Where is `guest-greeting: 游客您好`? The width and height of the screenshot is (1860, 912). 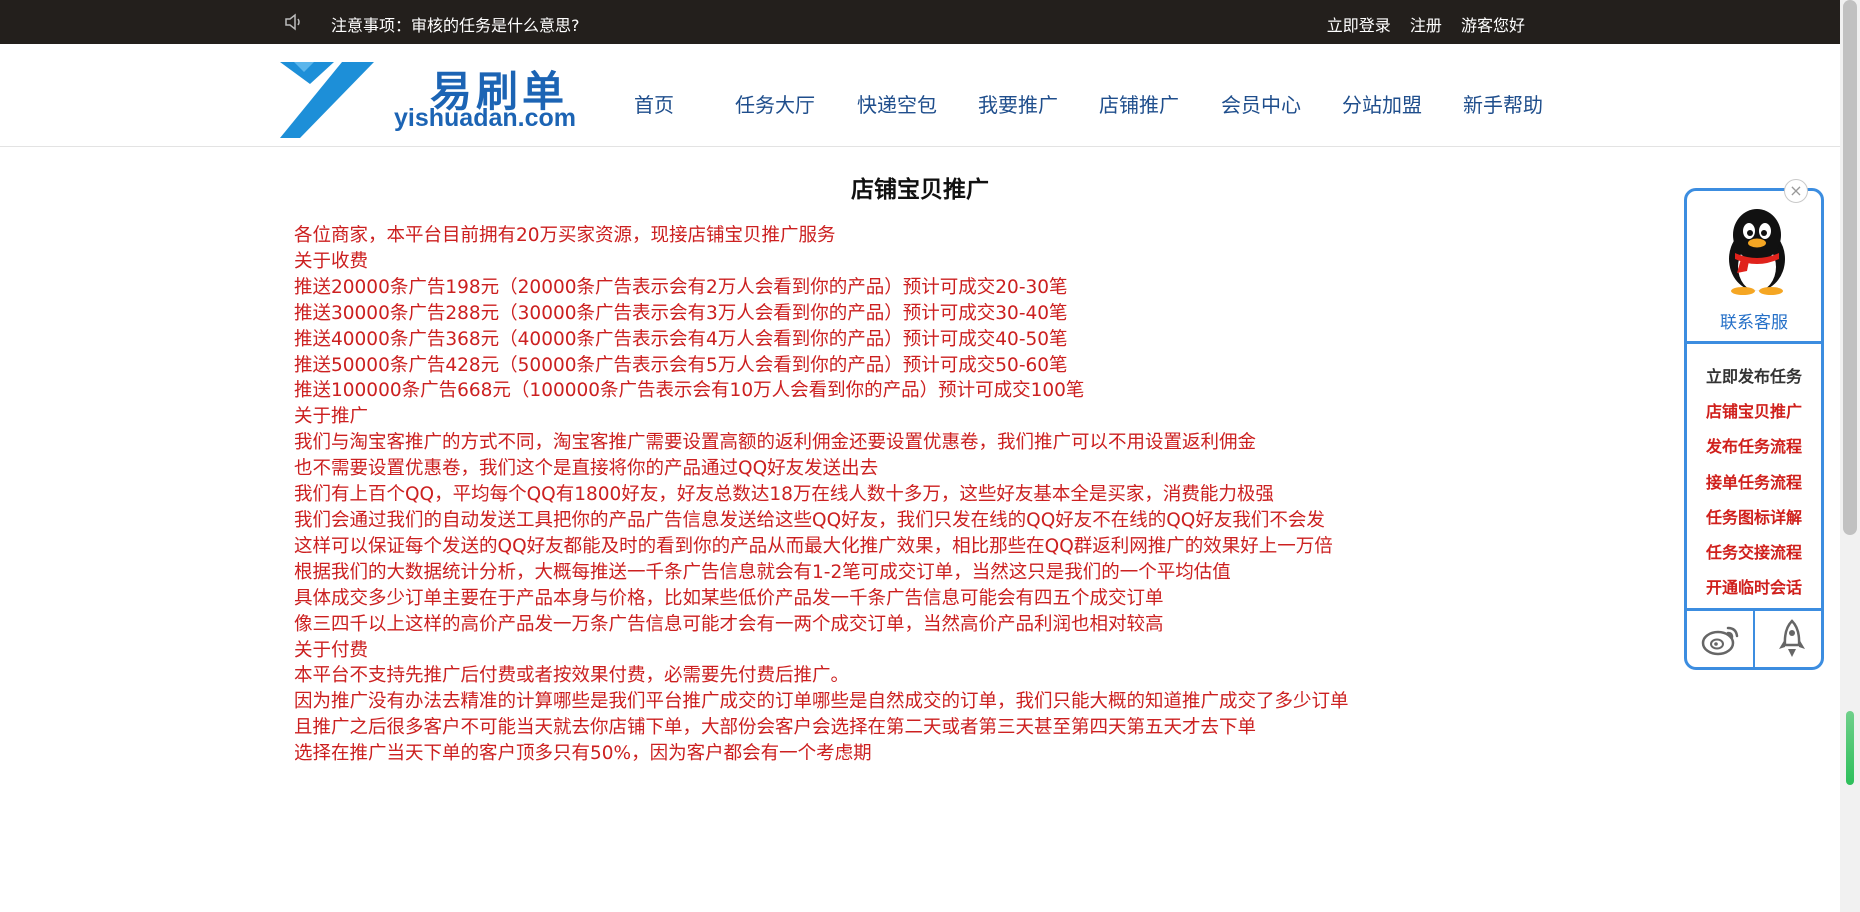
guest-greeting: 游客您好 is located at coordinates (1492, 25).